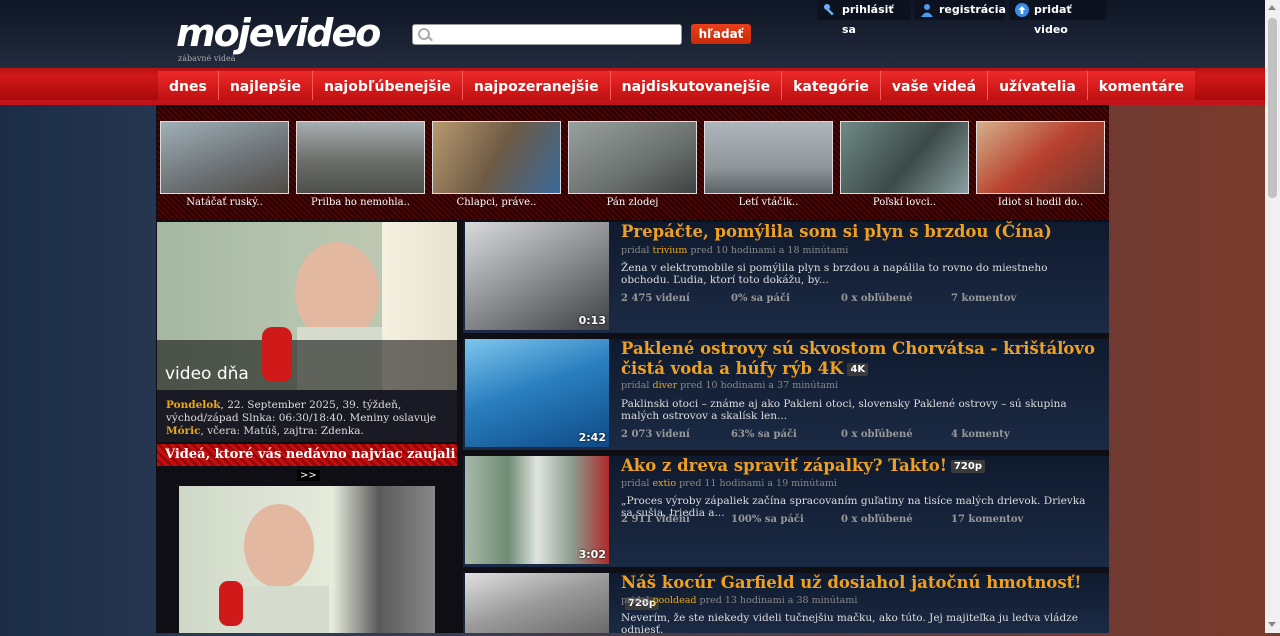 The height and width of the screenshot is (636, 1280). Describe the element at coordinates (537, 510) in the screenshot. I see `video-thumbnail: 3:02` at that location.